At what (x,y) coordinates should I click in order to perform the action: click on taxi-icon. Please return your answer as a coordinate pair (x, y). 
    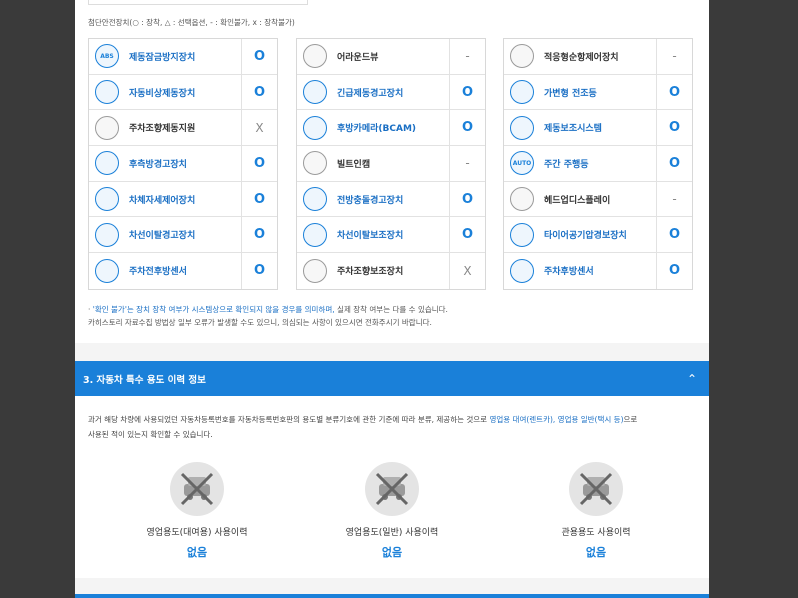
    Looking at the image, I should click on (392, 489).